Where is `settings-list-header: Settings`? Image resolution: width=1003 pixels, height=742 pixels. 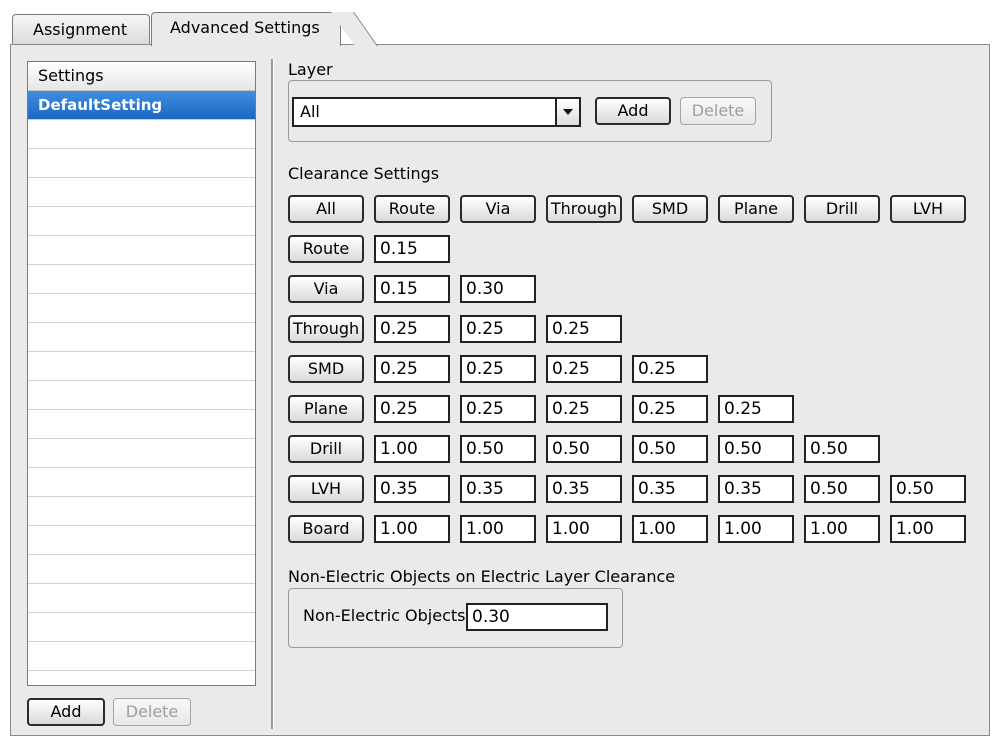
settings-list-header: Settings is located at coordinates (141, 76).